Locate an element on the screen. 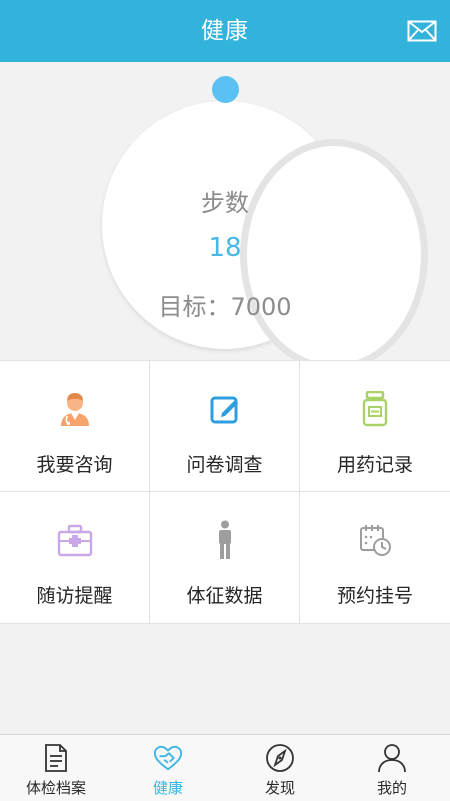 The width and height of the screenshot is (450, 801). mail-button is located at coordinates (422, 31).